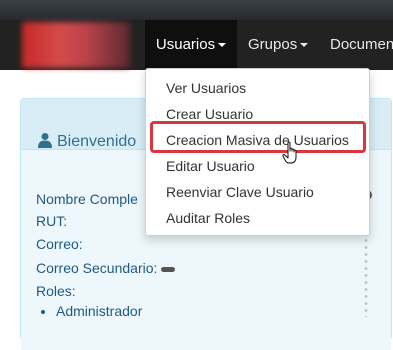  Describe the element at coordinates (366, 273) in the screenshot. I see `dotted-divider` at that location.